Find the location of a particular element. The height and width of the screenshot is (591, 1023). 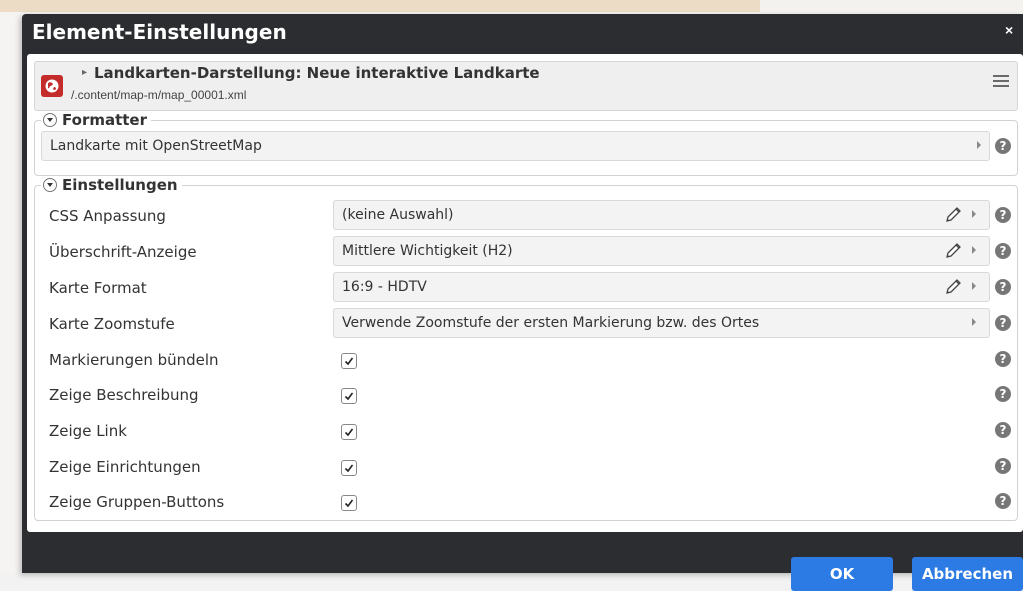

zeige-einrichtungen-checkbox is located at coordinates (349, 468).